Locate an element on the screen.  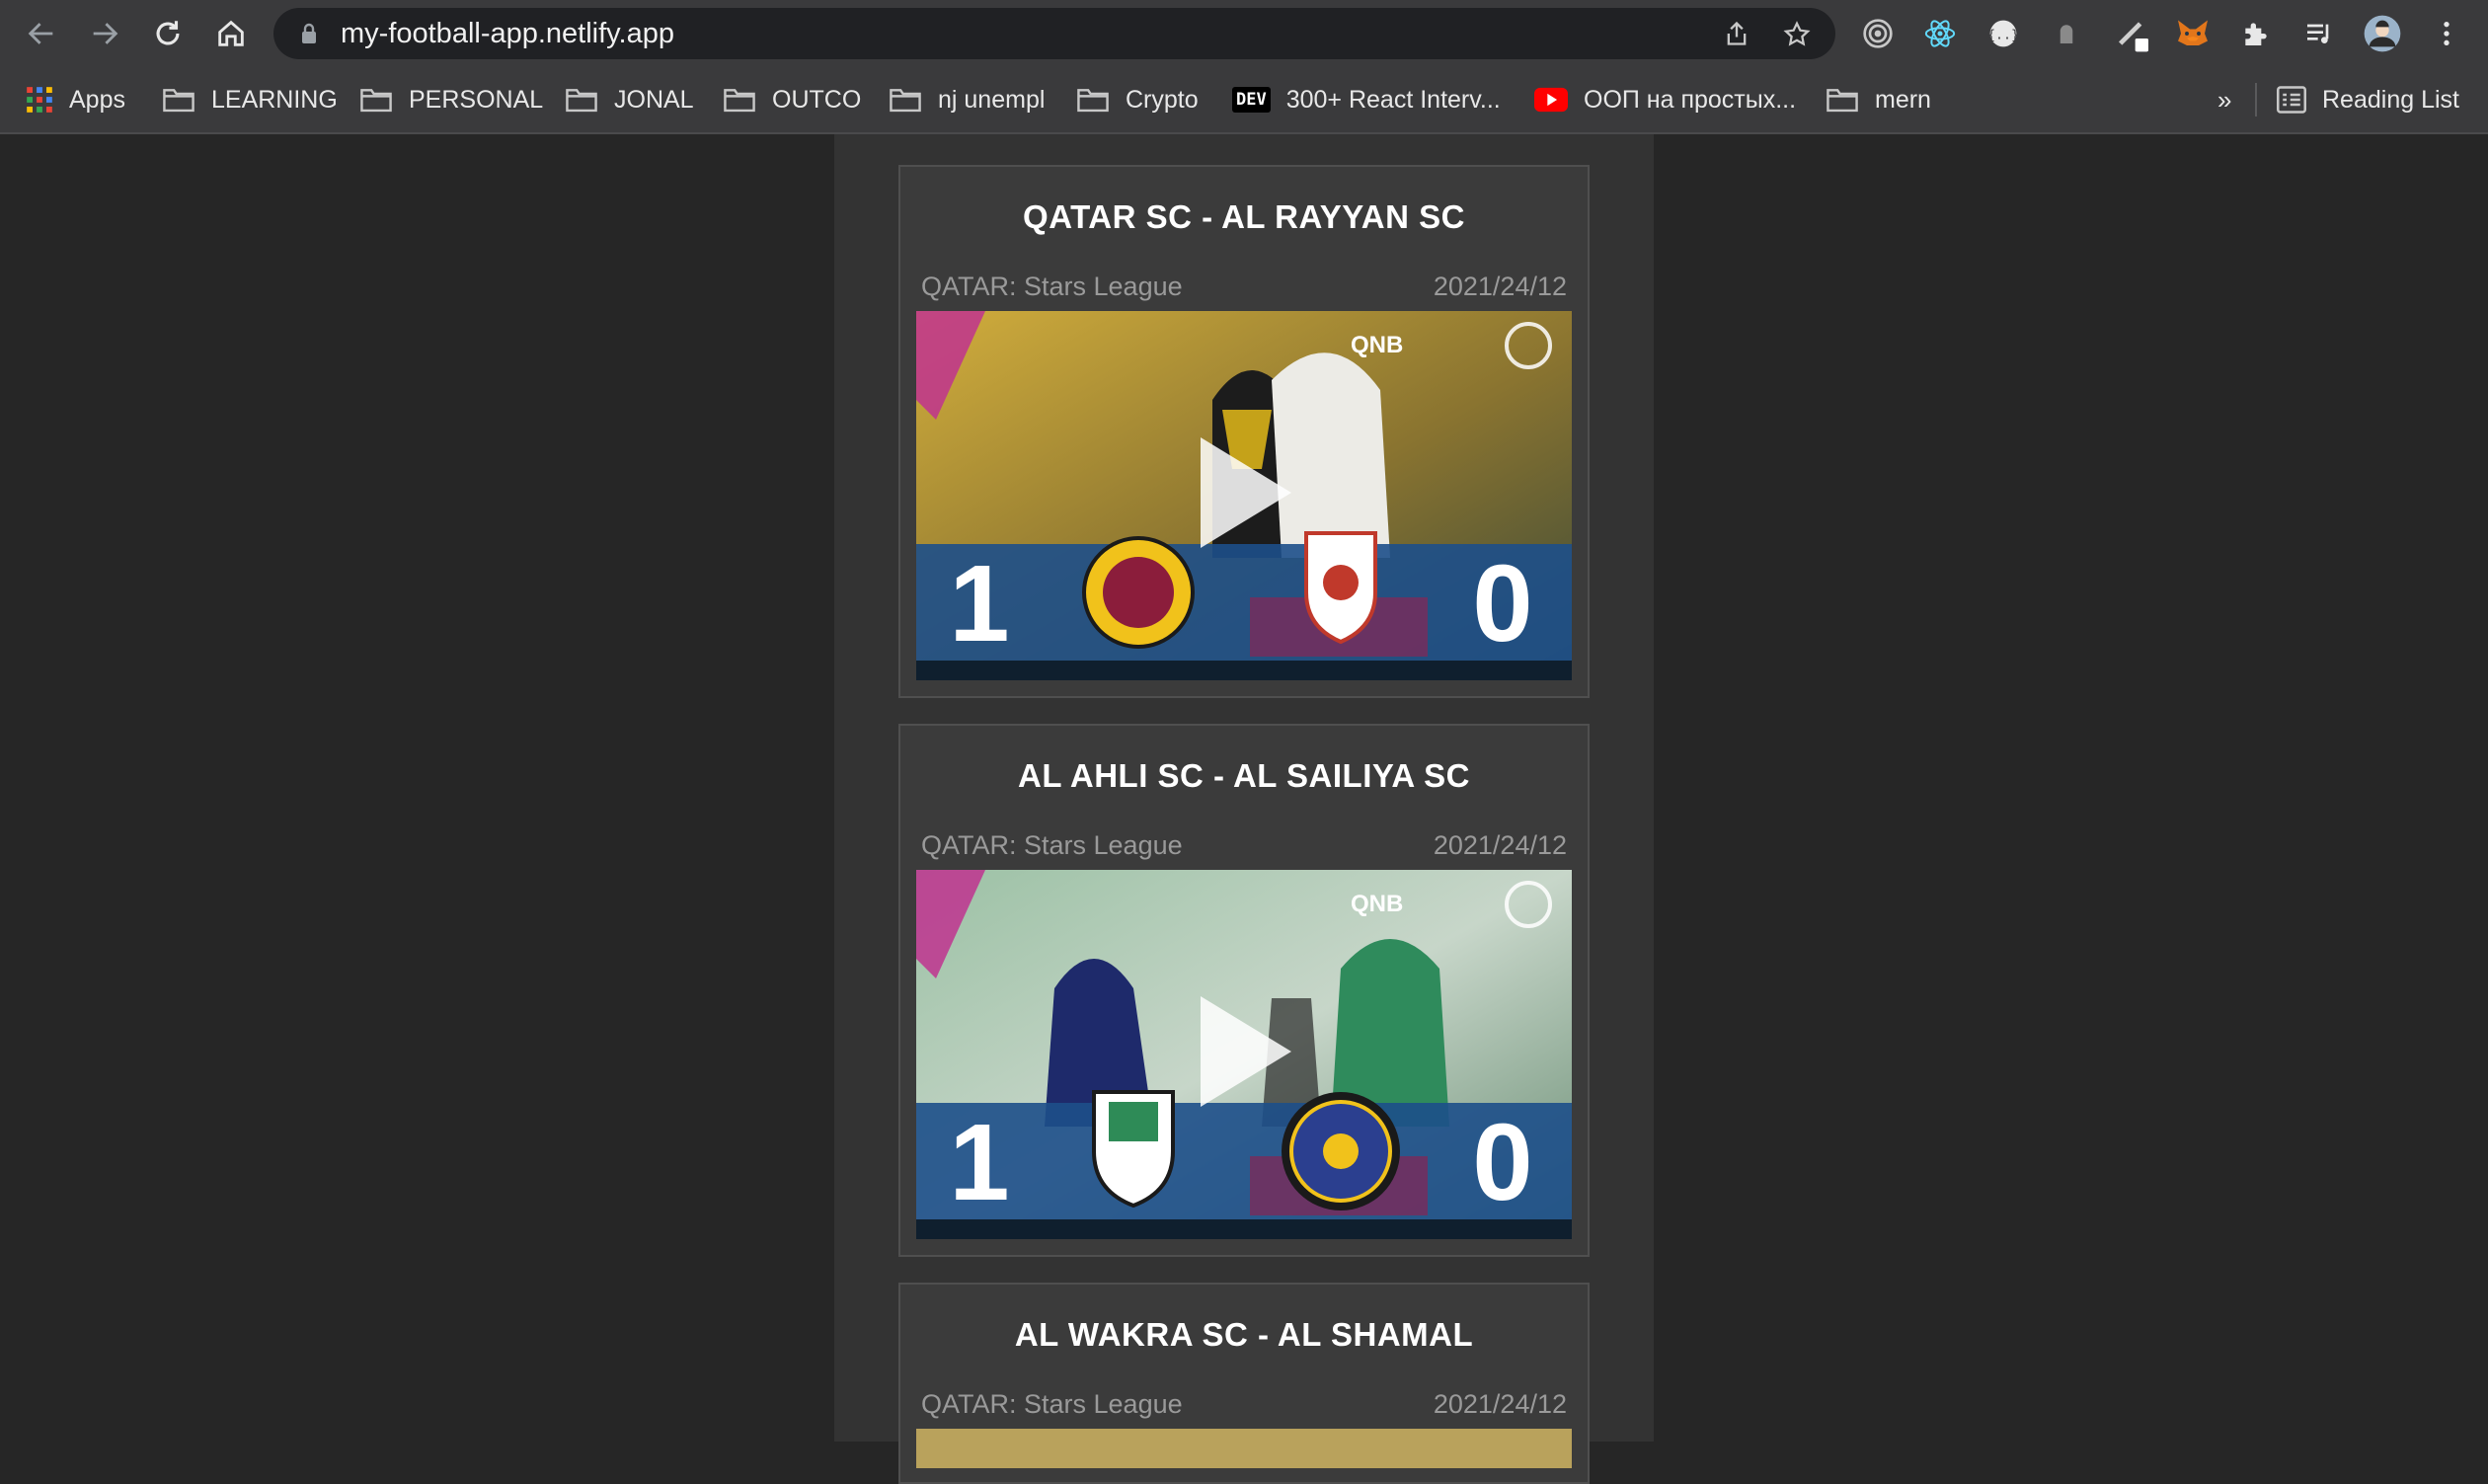
bookmark-folder-personal: PERSONAL is located at coordinates (451, 99).